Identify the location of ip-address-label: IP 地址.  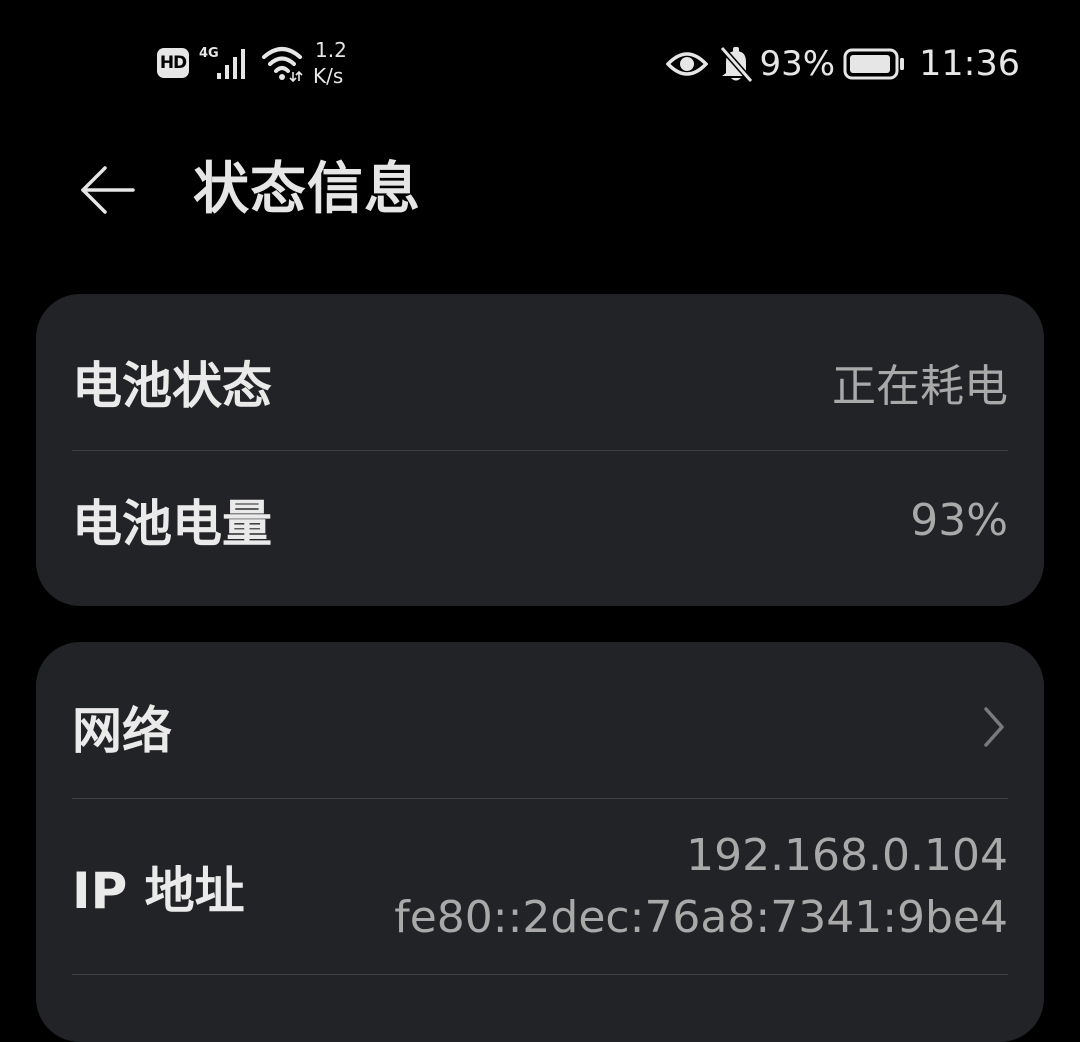
(158, 891).